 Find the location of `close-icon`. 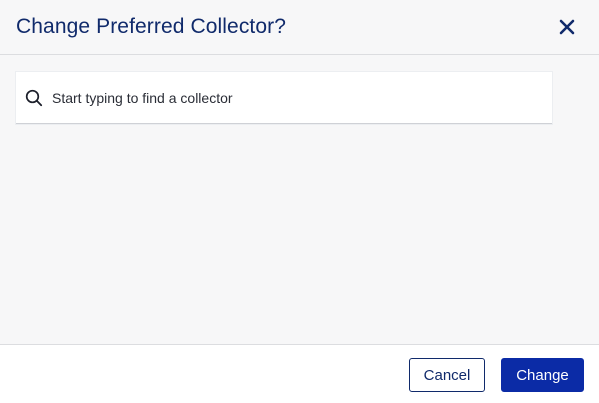

close-icon is located at coordinates (567, 27).